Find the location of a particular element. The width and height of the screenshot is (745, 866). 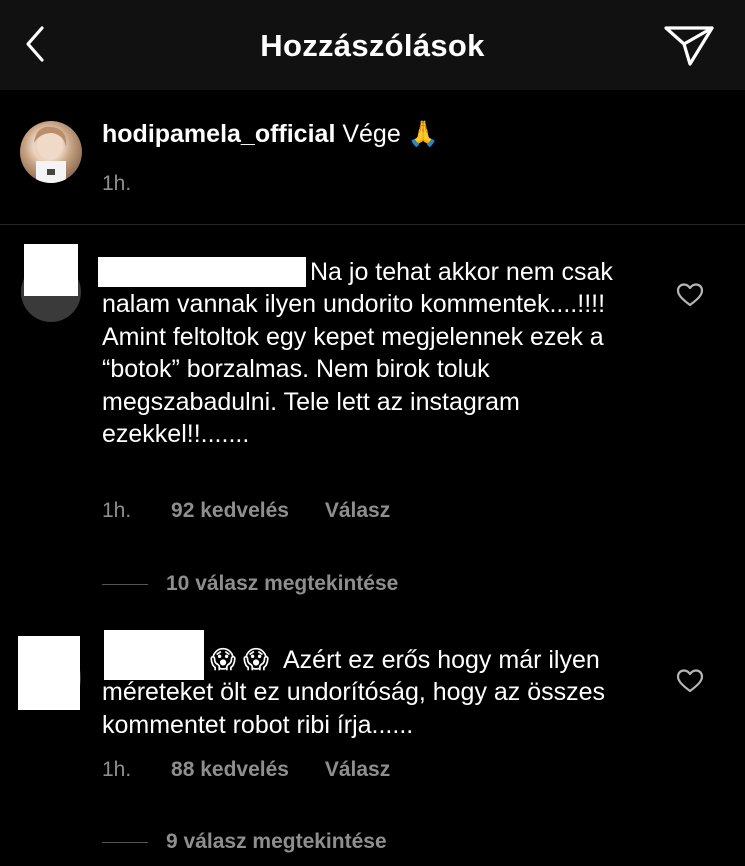

comment-meta: 1h. 88 kedvelés Válasz is located at coordinates (246, 770).